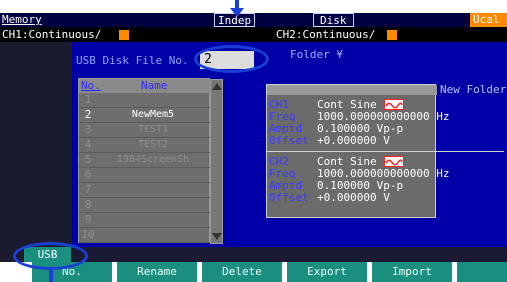 This screenshot has width=507, height=282. Describe the element at coordinates (237, 12) in the screenshot. I see `callout-arrowhead-top` at that location.